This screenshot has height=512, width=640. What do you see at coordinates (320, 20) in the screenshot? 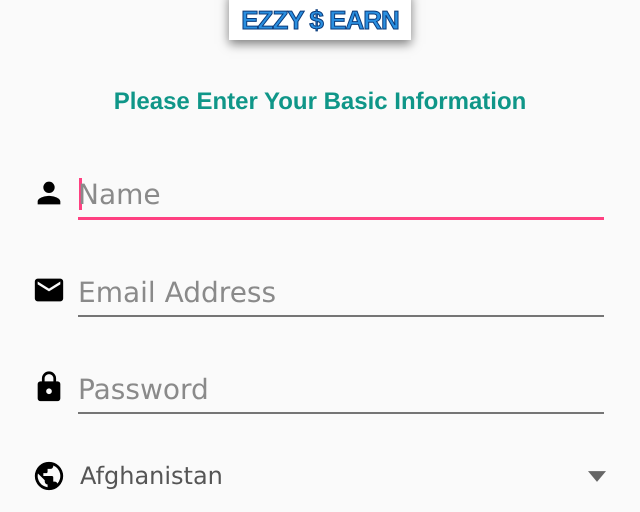
I see `logo: EZZY $ EARN` at bounding box center [320, 20].